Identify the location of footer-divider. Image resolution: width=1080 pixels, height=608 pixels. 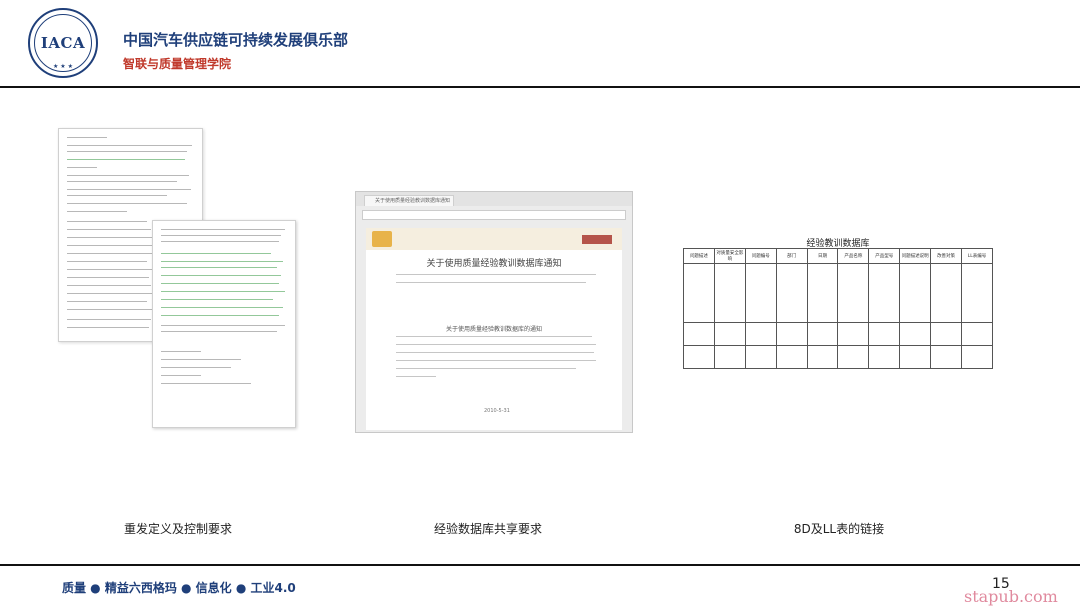
(540, 565).